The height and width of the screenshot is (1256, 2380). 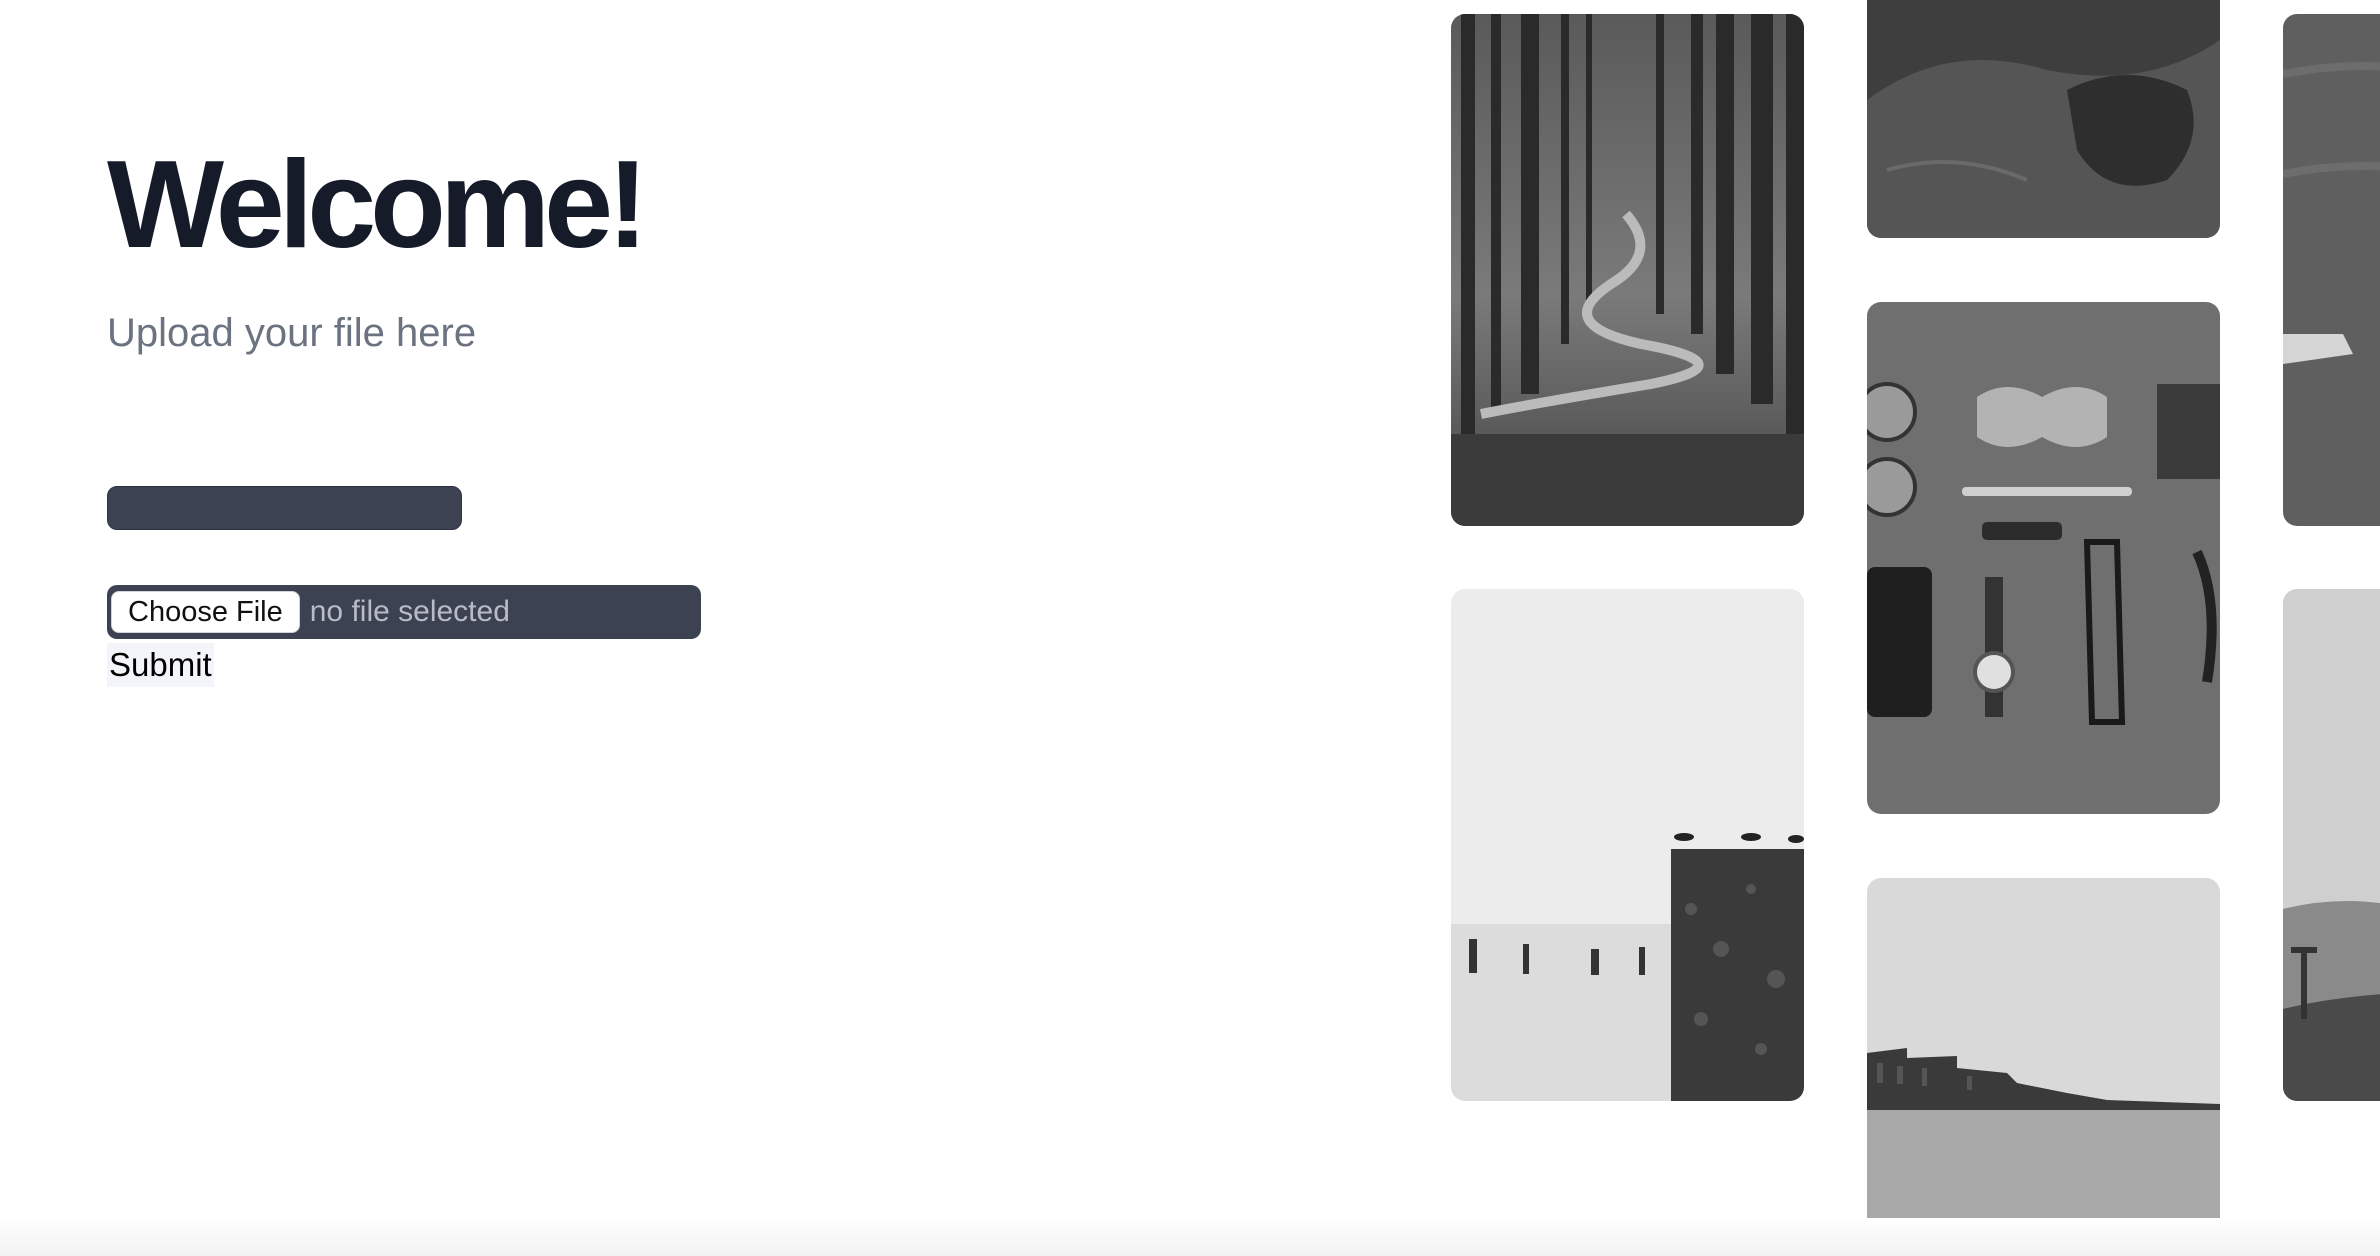 I want to click on hero: Welcome! Upload your file here, so click(x=557, y=244).